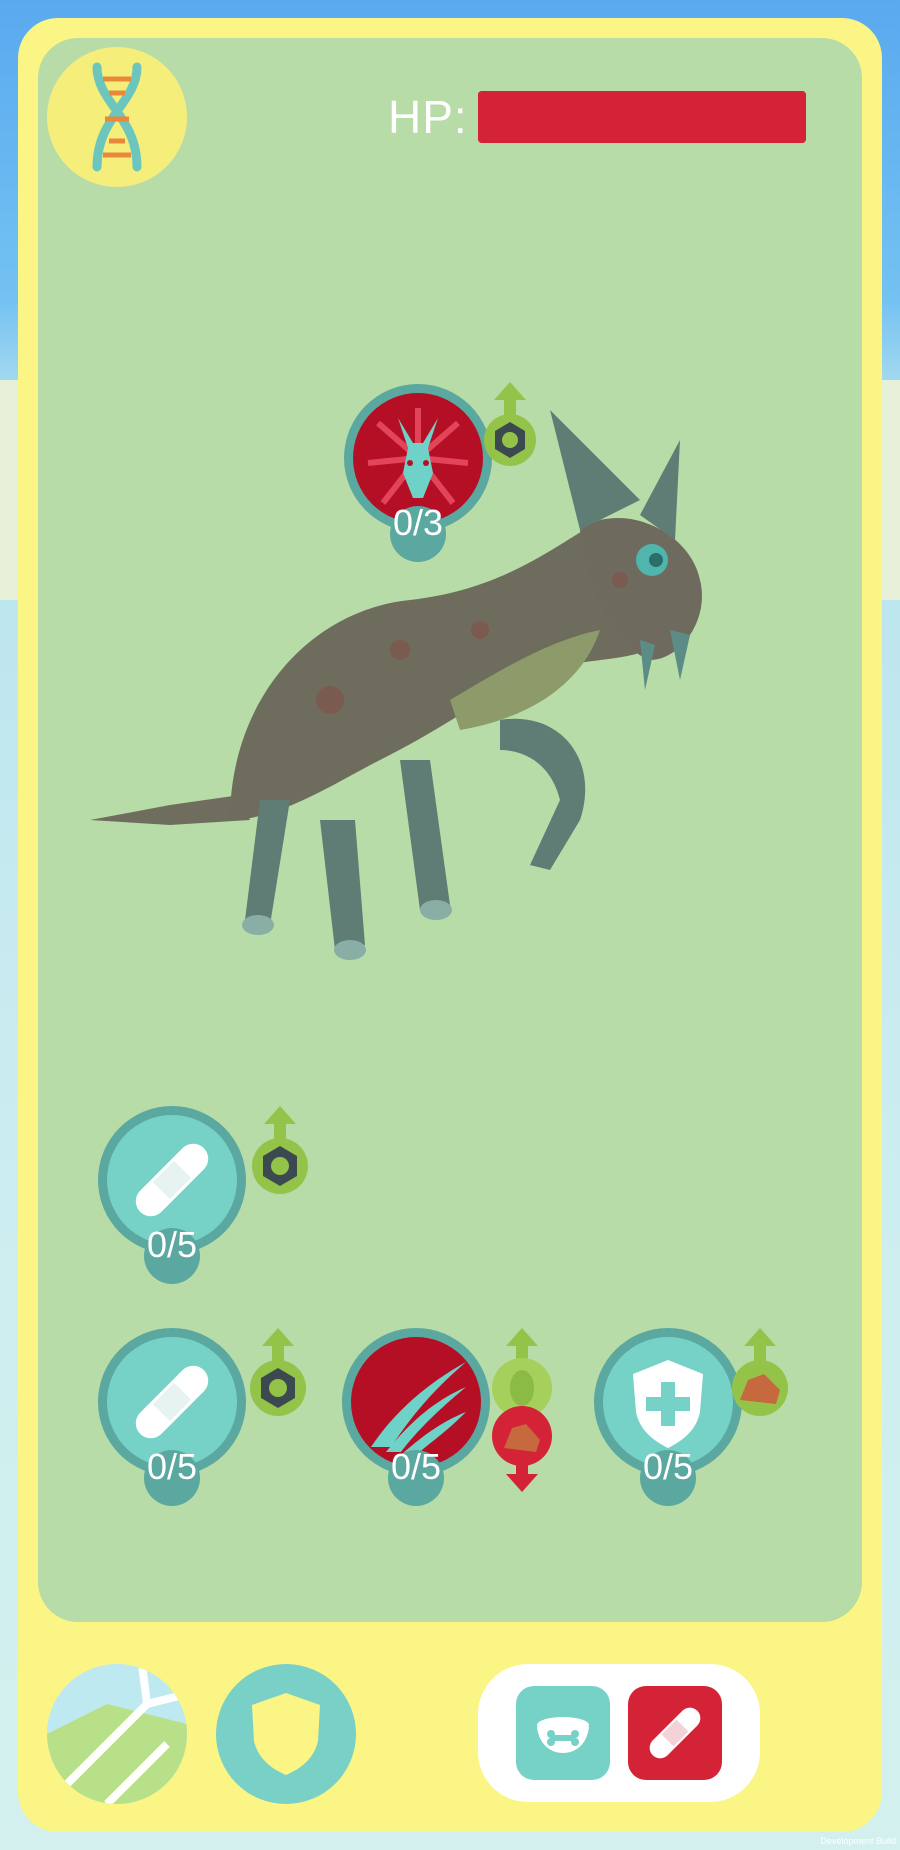 Image resolution: width=900 pixels, height=1850 pixels. What do you see at coordinates (891, 490) in the screenshot?
I see `background-scenery-right` at bounding box center [891, 490].